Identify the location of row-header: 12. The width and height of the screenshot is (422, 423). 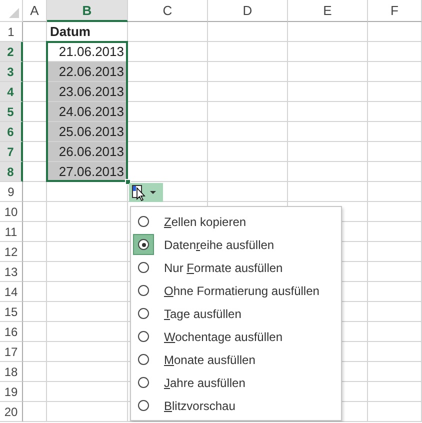
(11, 252).